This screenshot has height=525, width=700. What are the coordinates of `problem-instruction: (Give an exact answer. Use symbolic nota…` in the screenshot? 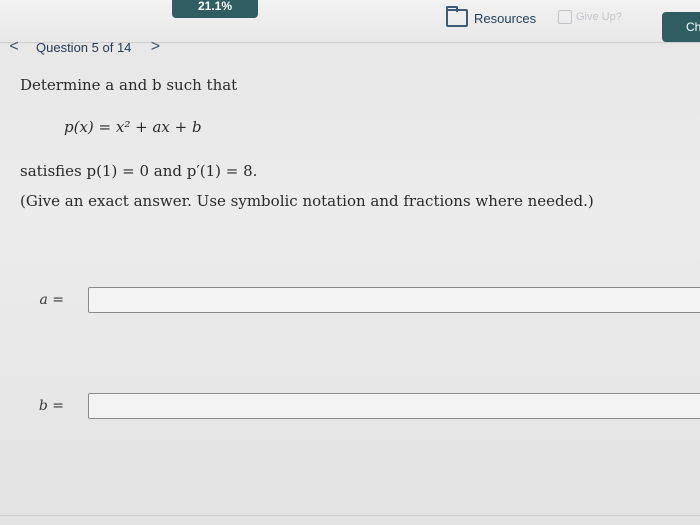 It's located at (307, 201).